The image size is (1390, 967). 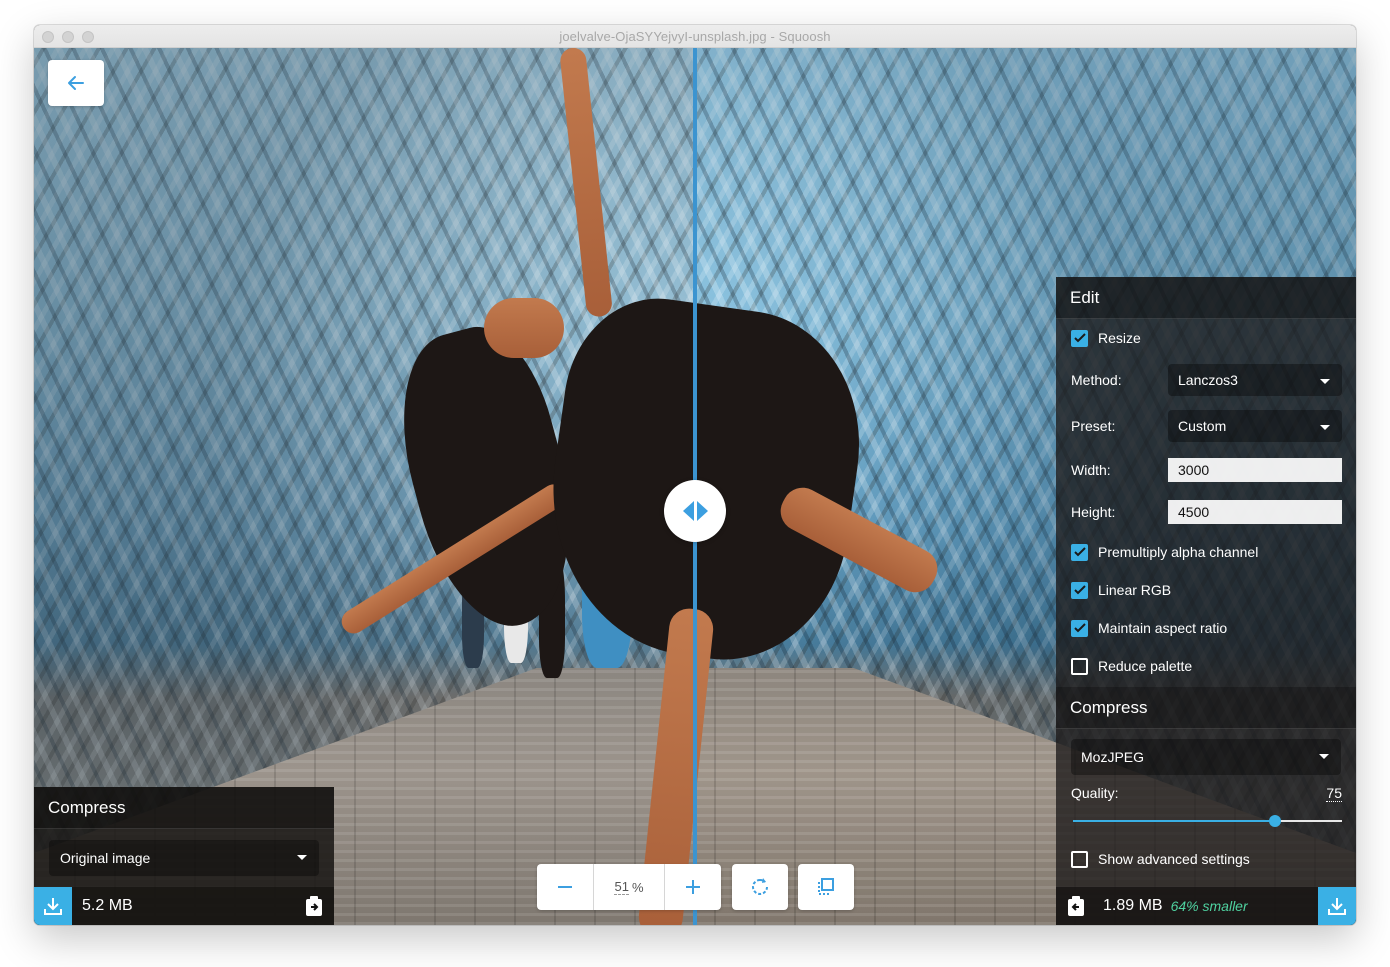 I want to click on height-input, so click(x=1255, y=512).